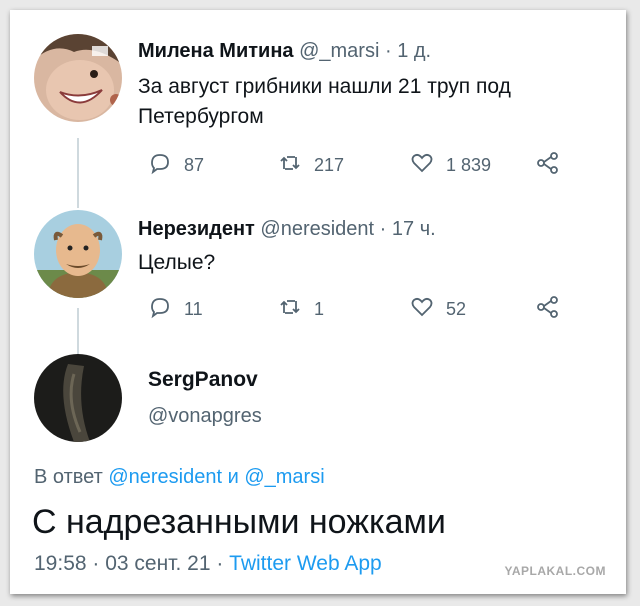 The width and height of the screenshot is (640, 606). What do you see at coordinates (68, 477) in the screenshot?
I see `reply-prefix: В ответ` at bounding box center [68, 477].